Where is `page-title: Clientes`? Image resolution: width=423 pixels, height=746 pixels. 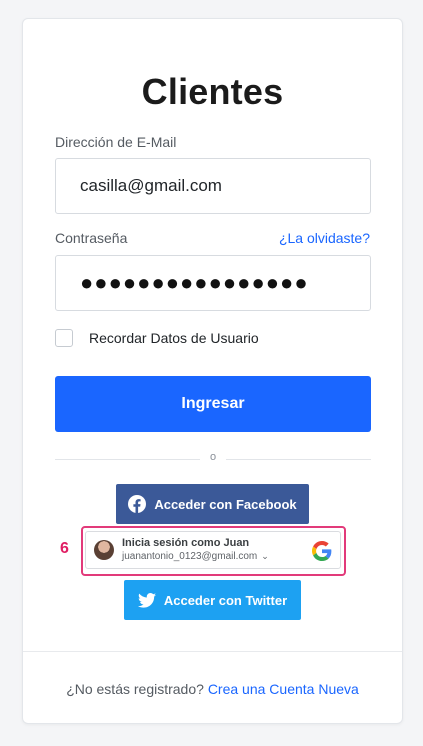
page-title: Clientes is located at coordinates (212, 91).